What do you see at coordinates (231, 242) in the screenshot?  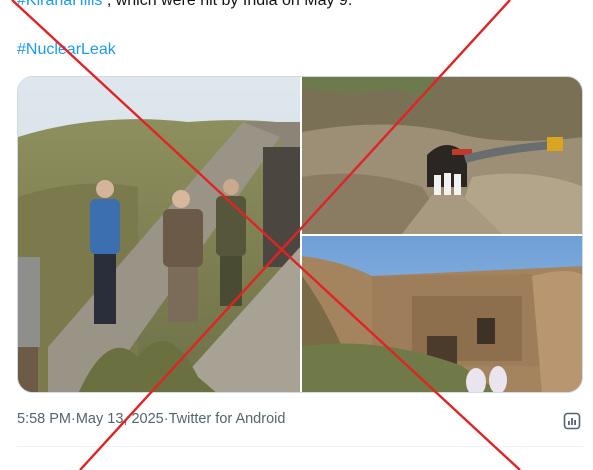 I see `person-camouflage` at bounding box center [231, 242].